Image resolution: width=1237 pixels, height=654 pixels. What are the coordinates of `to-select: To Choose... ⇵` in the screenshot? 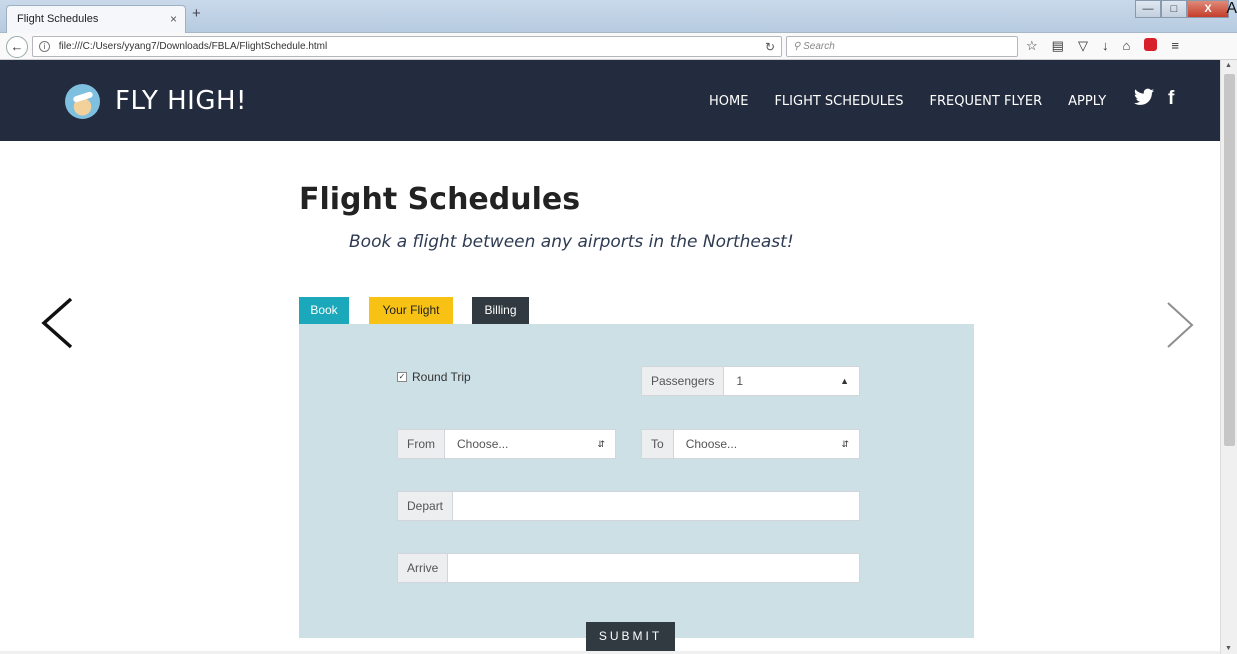 It's located at (750, 444).